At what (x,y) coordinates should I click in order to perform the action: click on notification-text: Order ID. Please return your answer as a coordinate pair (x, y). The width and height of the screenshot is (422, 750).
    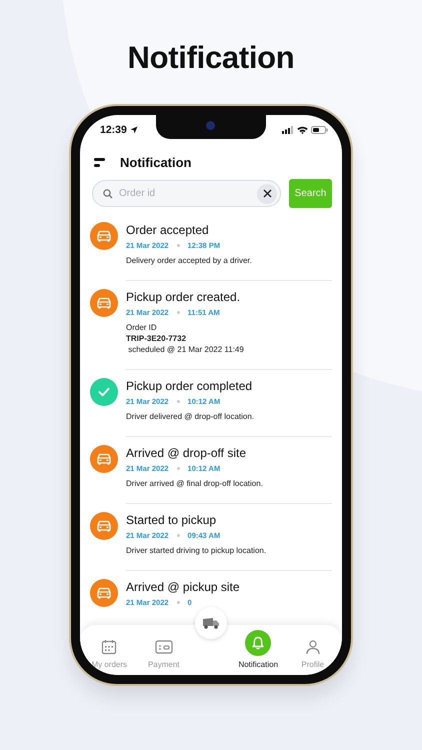
    Looking at the image, I should click on (142, 327).